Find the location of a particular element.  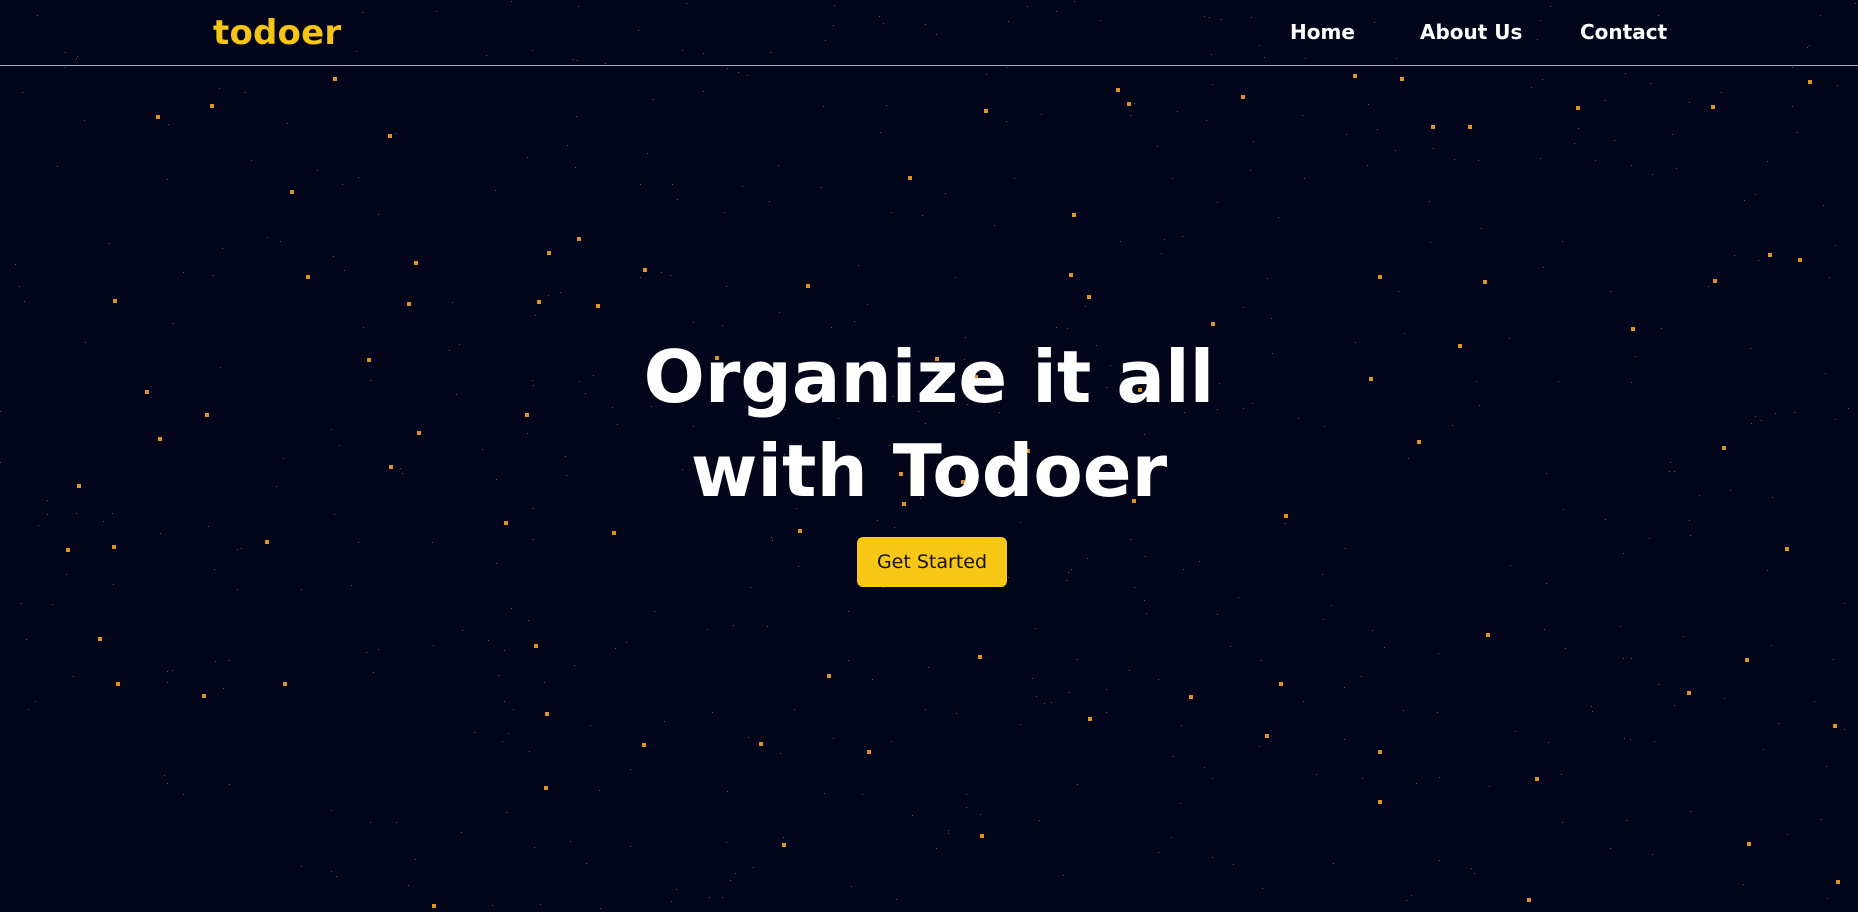

get-started-button: Get Started is located at coordinates (932, 562).